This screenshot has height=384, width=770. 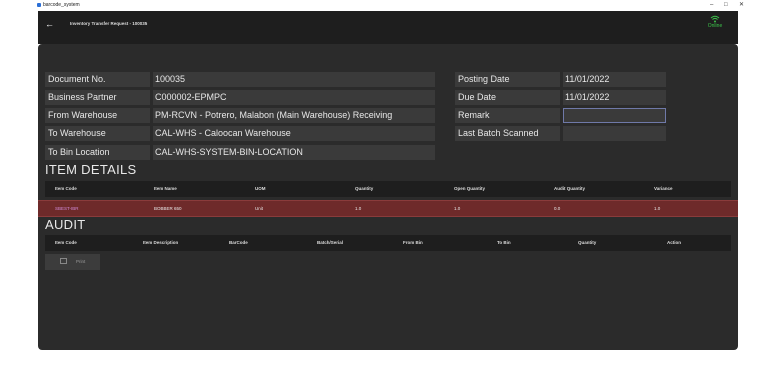 I want to click on col-item-description: Item Description, so click(x=161, y=242).